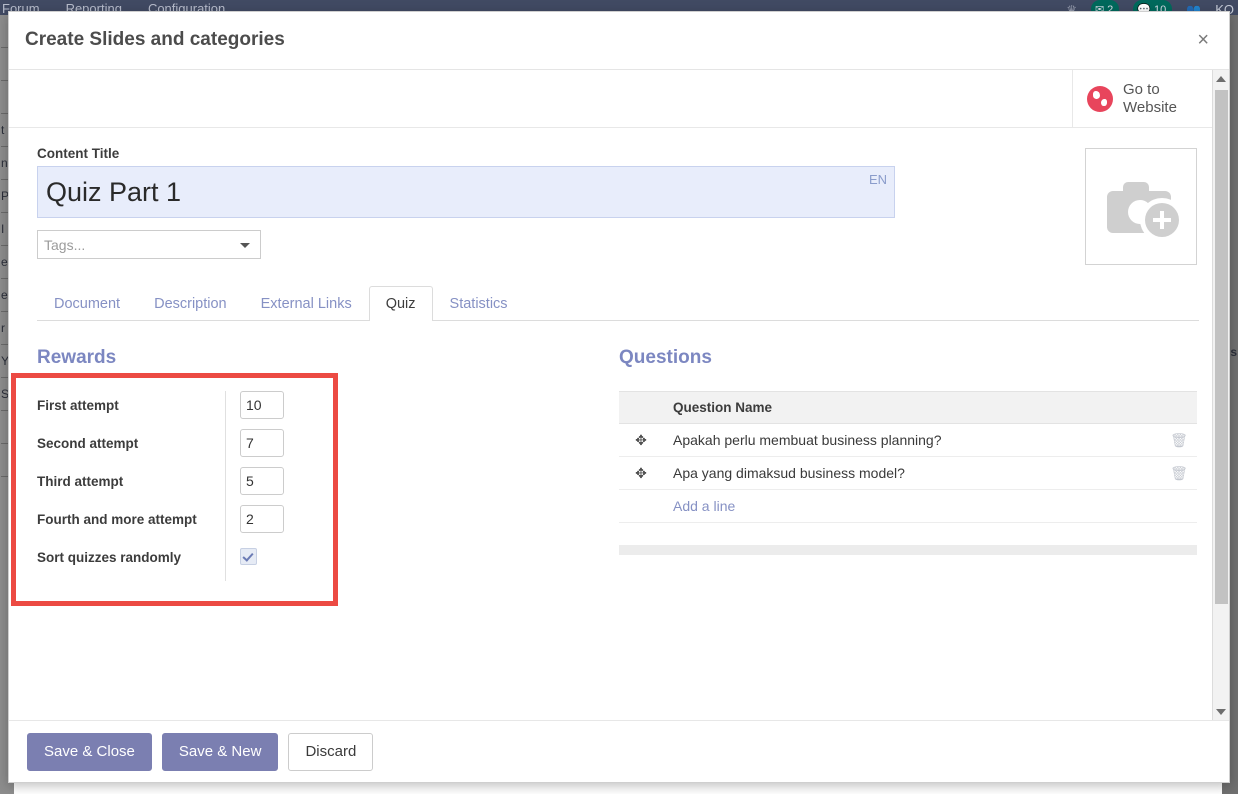 The image size is (1238, 794). I want to click on content-title-field-wrap: EN, so click(466, 192).